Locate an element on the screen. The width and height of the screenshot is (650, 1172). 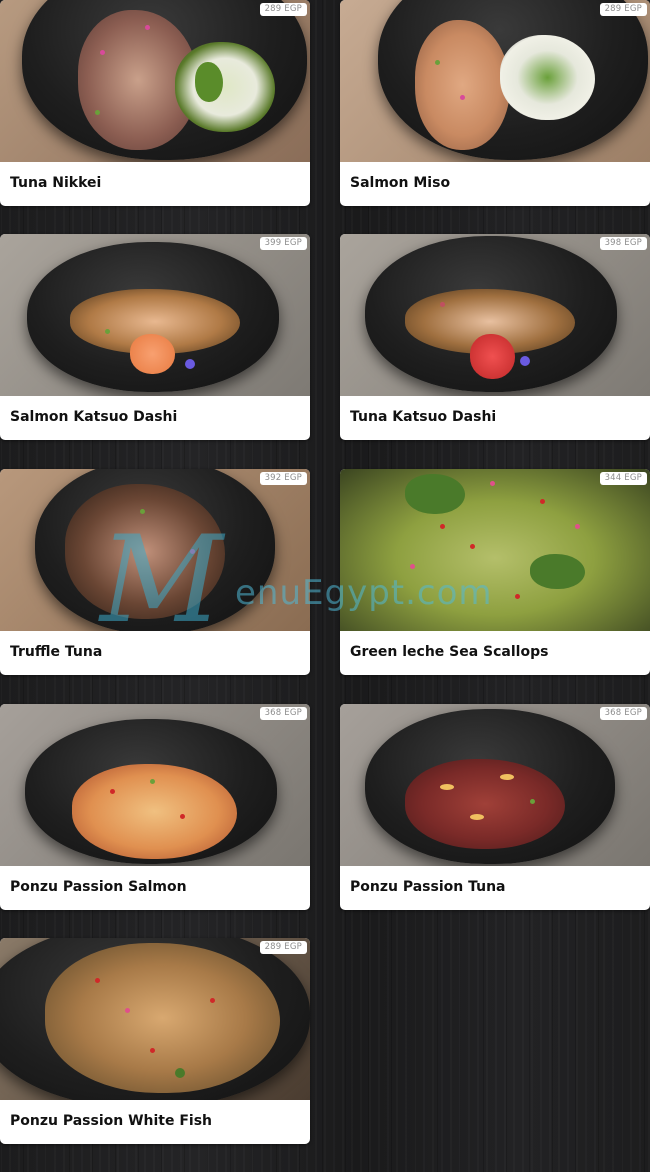
menu-item-card: 289 EGP Salmon Miso is located at coordinates (495, 103).